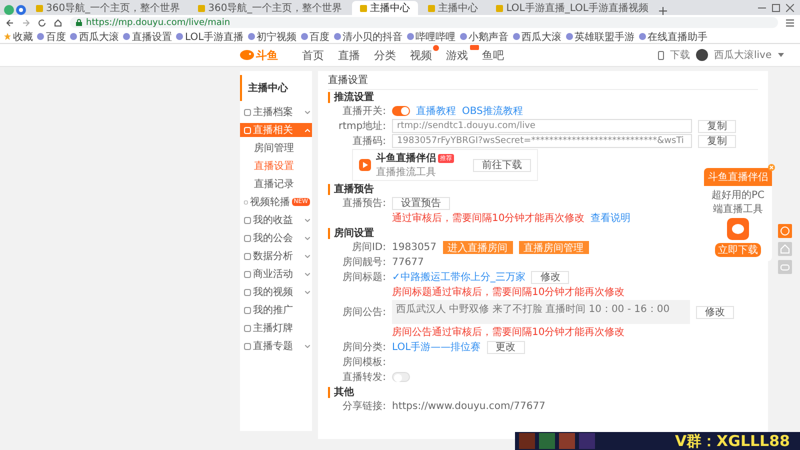 This screenshot has height=450, width=800. What do you see at coordinates (364, 362) in the screenshot?
I see `field-label: 房间模板:` at bounding box center [364, 362].